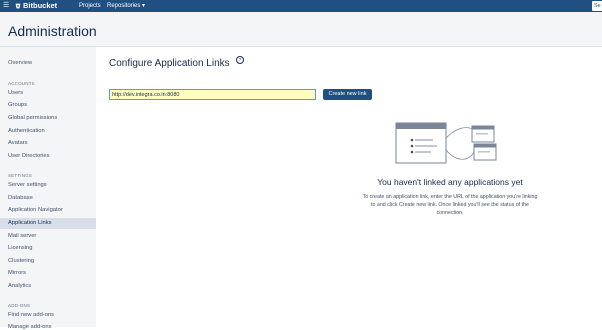 Image resolution: width=602 pixels, height=330 pixels. Describe the element at coordinates (31, 315) in the screenshot. I see `sidebar-item-find-new-add-ons: Find new add-ons` at that location.